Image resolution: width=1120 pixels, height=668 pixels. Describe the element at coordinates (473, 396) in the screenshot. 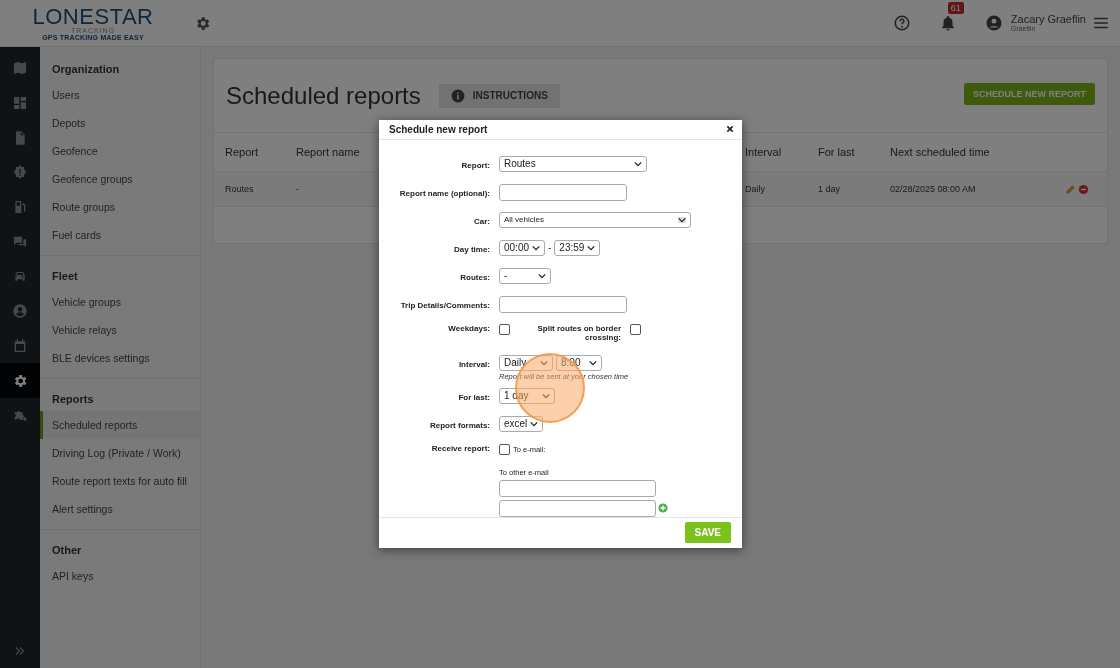

I see `field-label: For last:` at that location.